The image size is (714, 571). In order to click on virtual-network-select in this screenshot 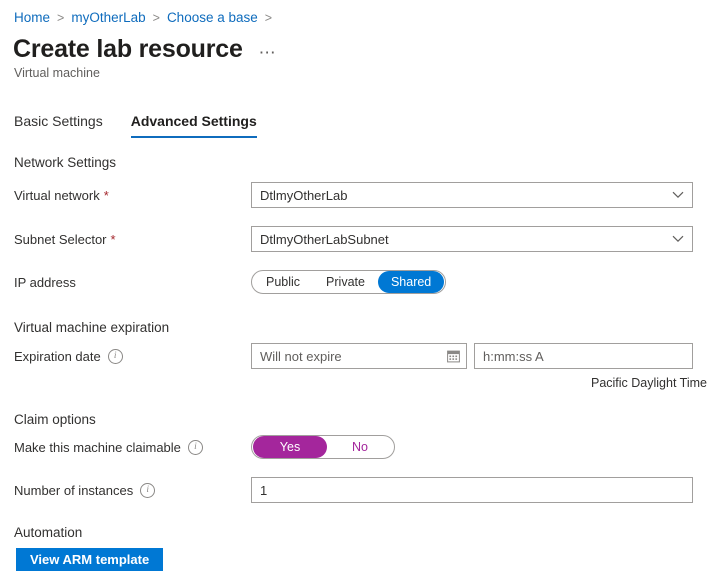, I will do `click(472, 195)`.